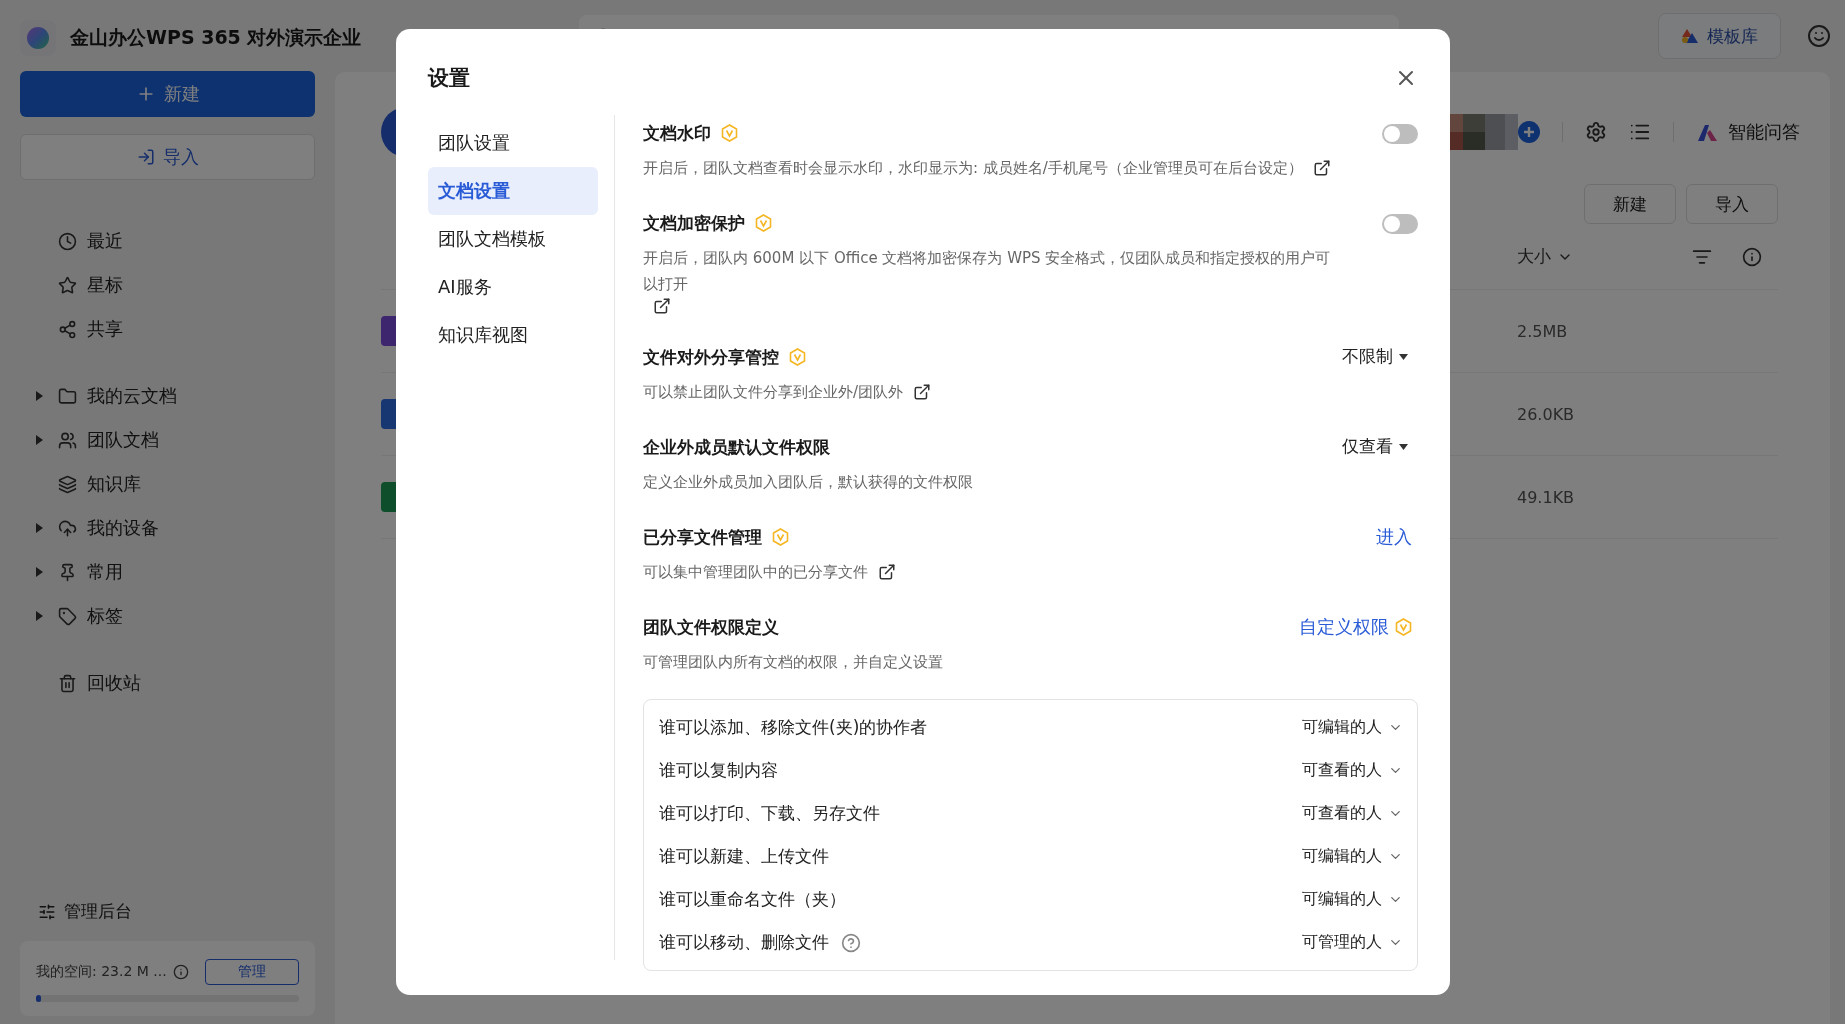 The image size is (1845, 1024). What do you see at coordinates (167, 285) in the screenshot?
I see `nav-item: 星标` at bounding box center [167, 285].